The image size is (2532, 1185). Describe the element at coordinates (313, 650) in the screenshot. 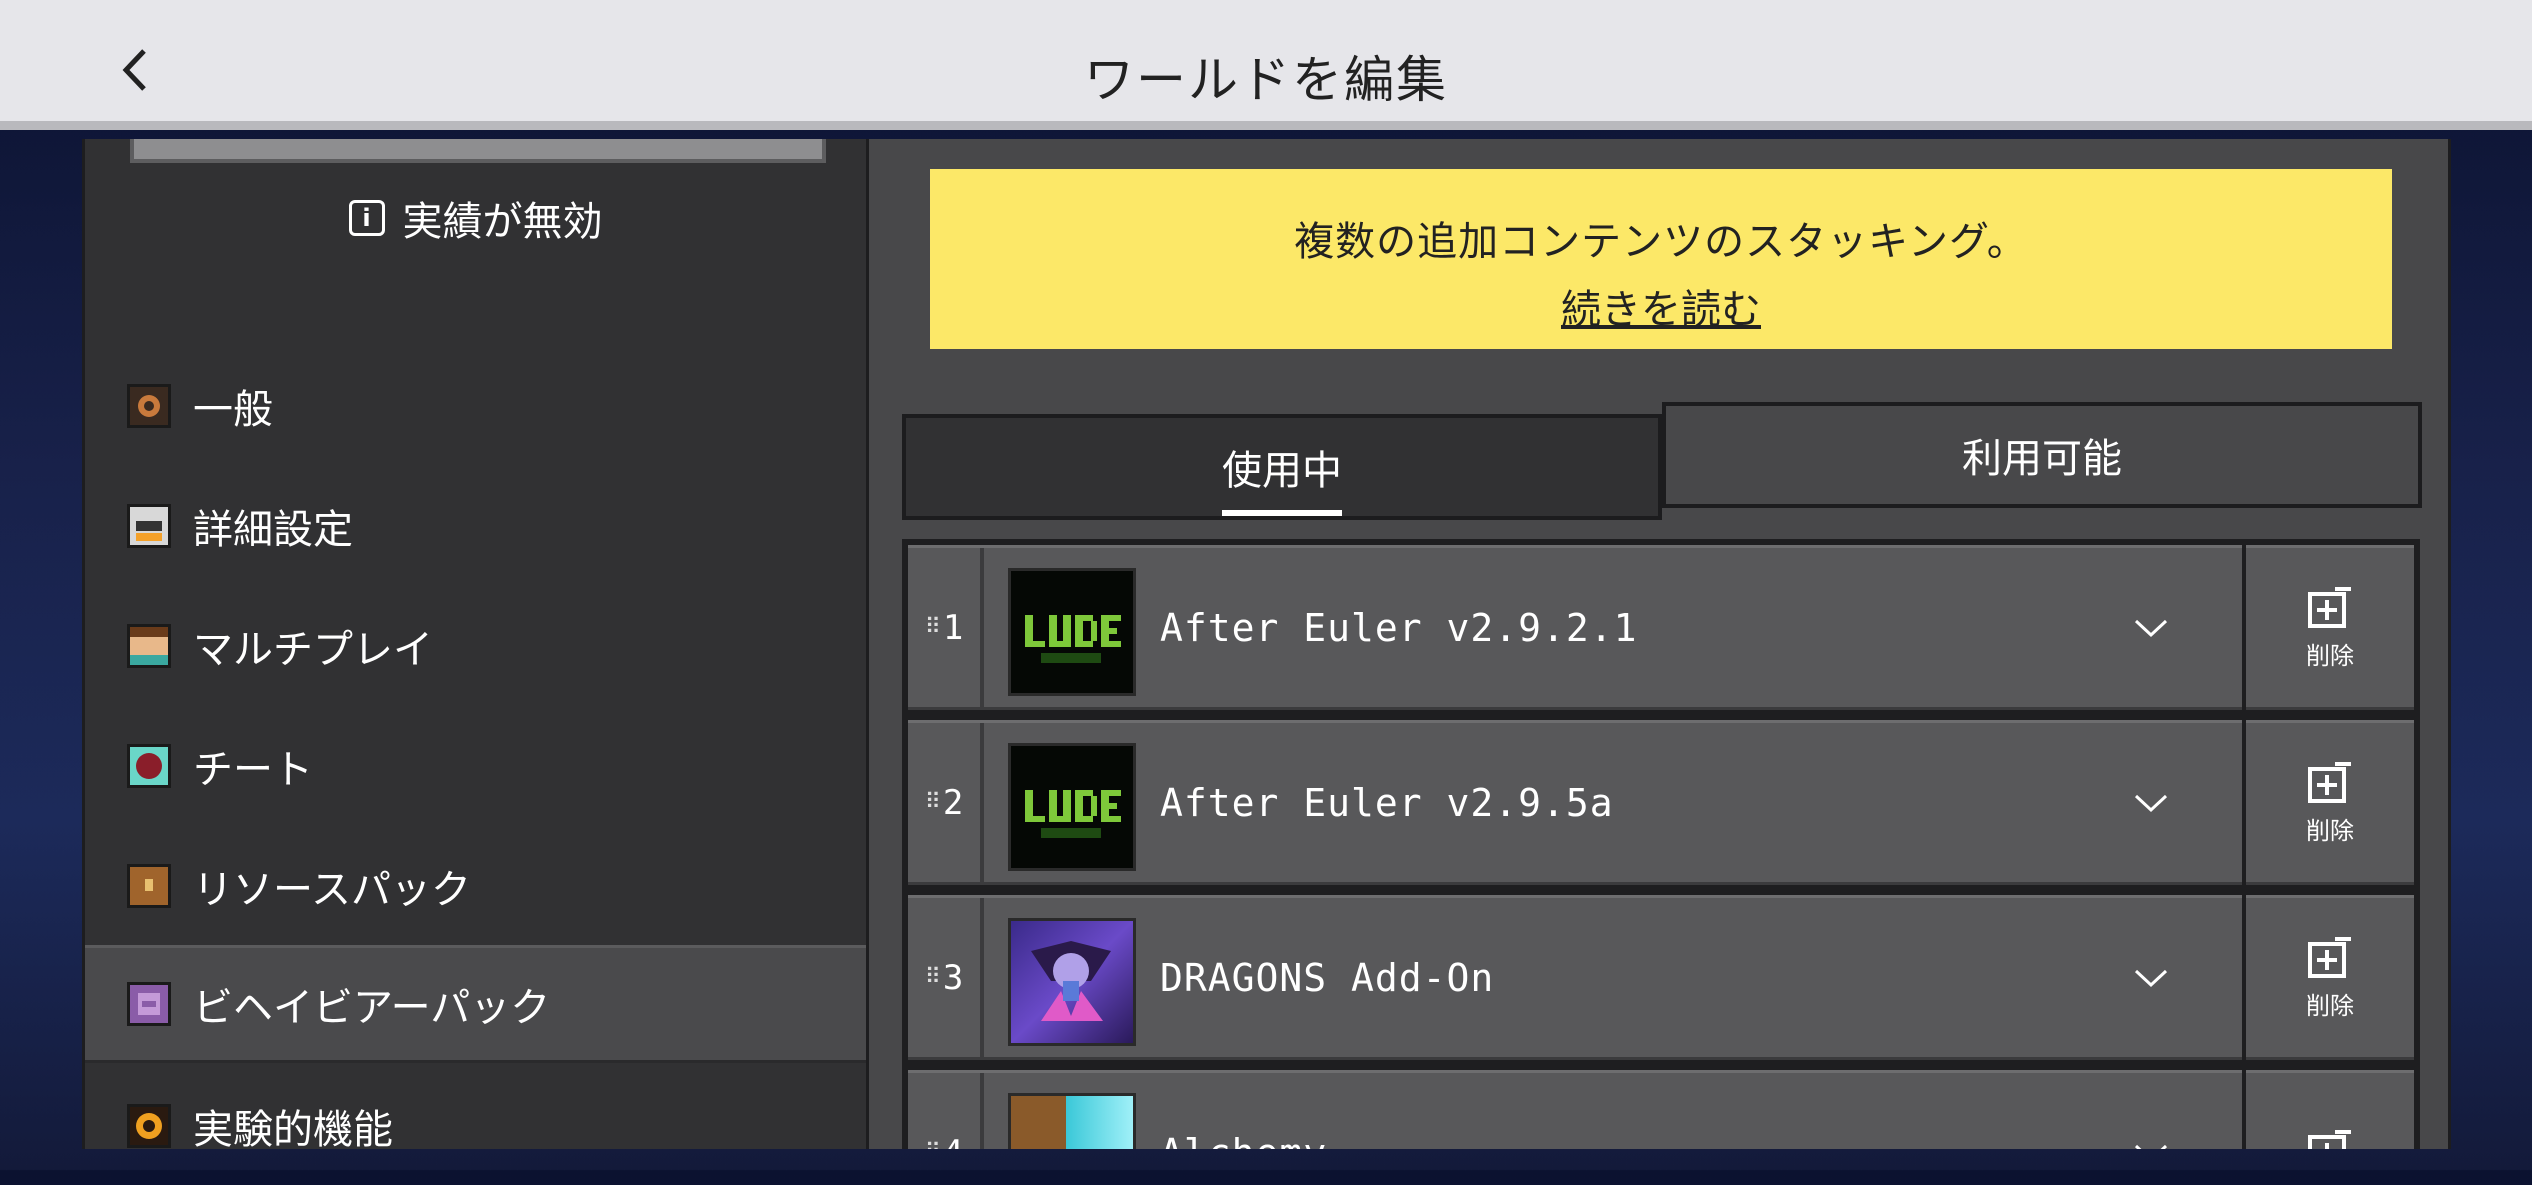

I see `sidebar-item-label: マルチプレイ` at that location.